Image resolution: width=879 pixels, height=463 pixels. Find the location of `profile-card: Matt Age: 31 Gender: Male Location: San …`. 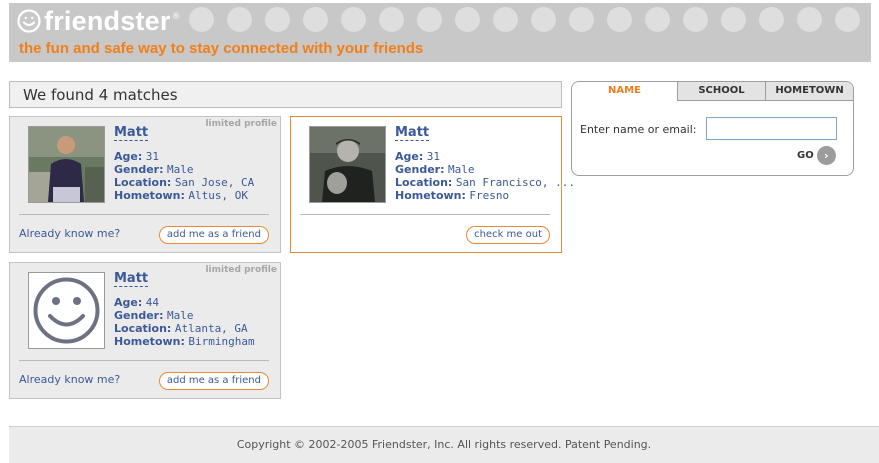

profile-card: Matt Age: 31 Gender: Male Location: San … is located at coordinates (432, 184).